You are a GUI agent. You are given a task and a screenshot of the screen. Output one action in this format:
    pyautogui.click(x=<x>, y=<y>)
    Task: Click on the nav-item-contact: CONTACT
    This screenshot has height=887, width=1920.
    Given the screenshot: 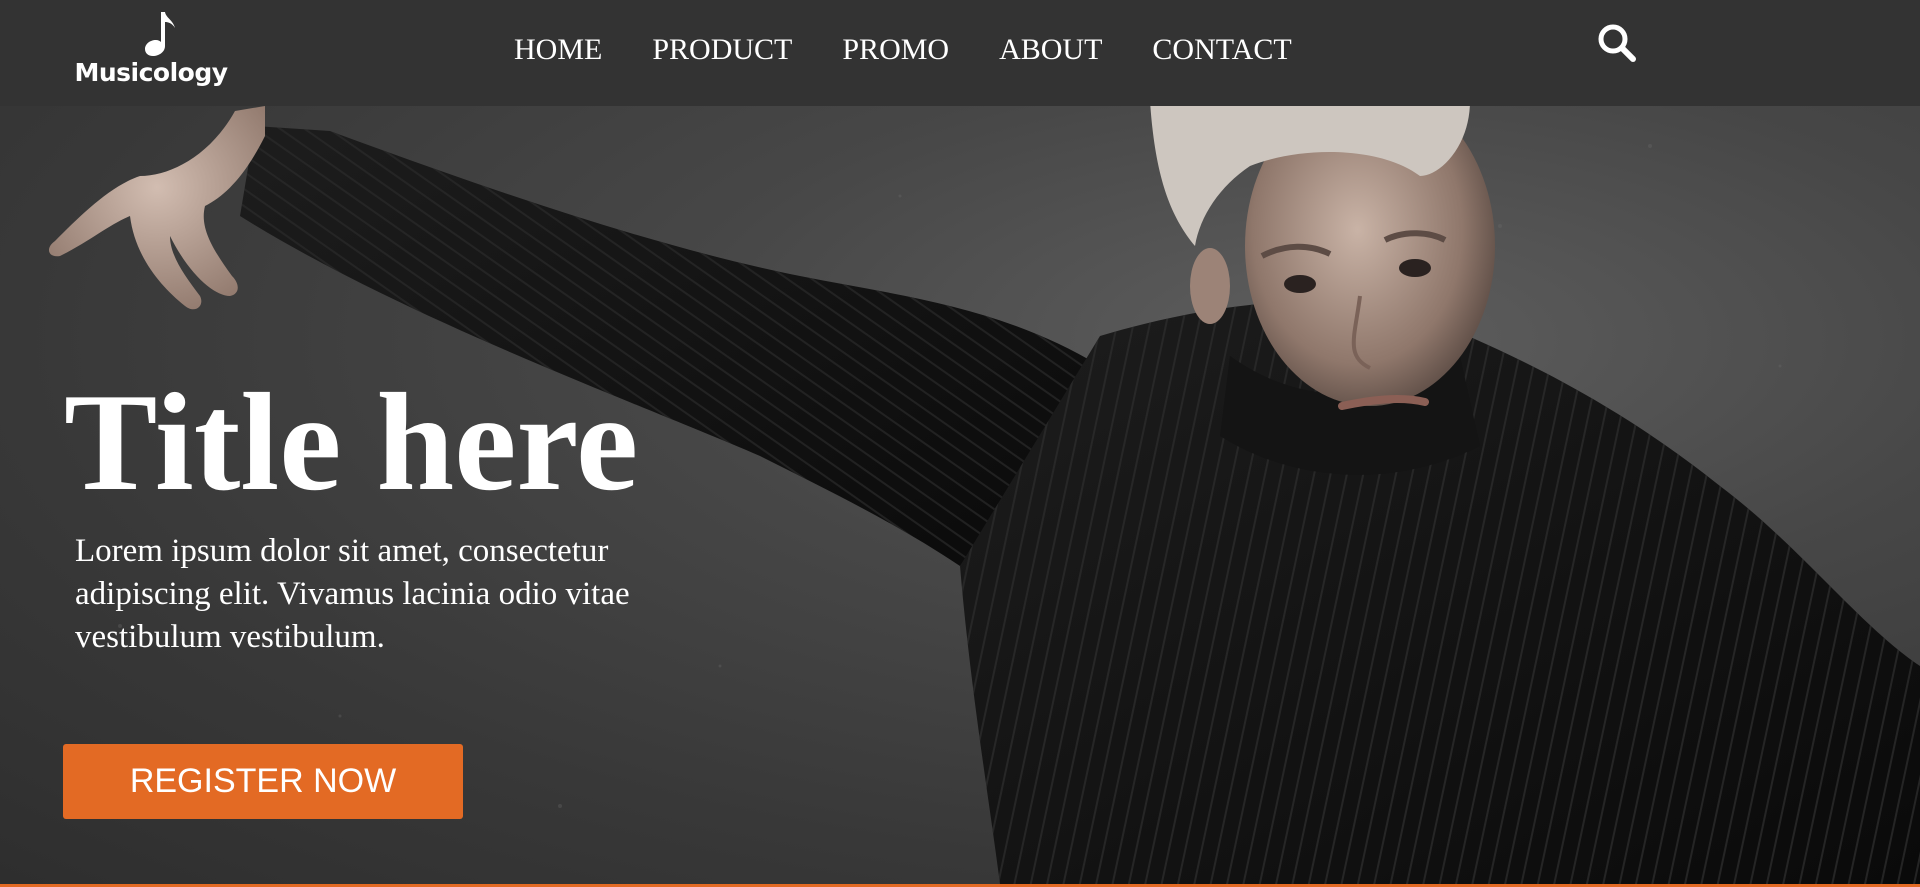 What is the action you would take?
    pyautogui.click(x=1221, y=50)
    